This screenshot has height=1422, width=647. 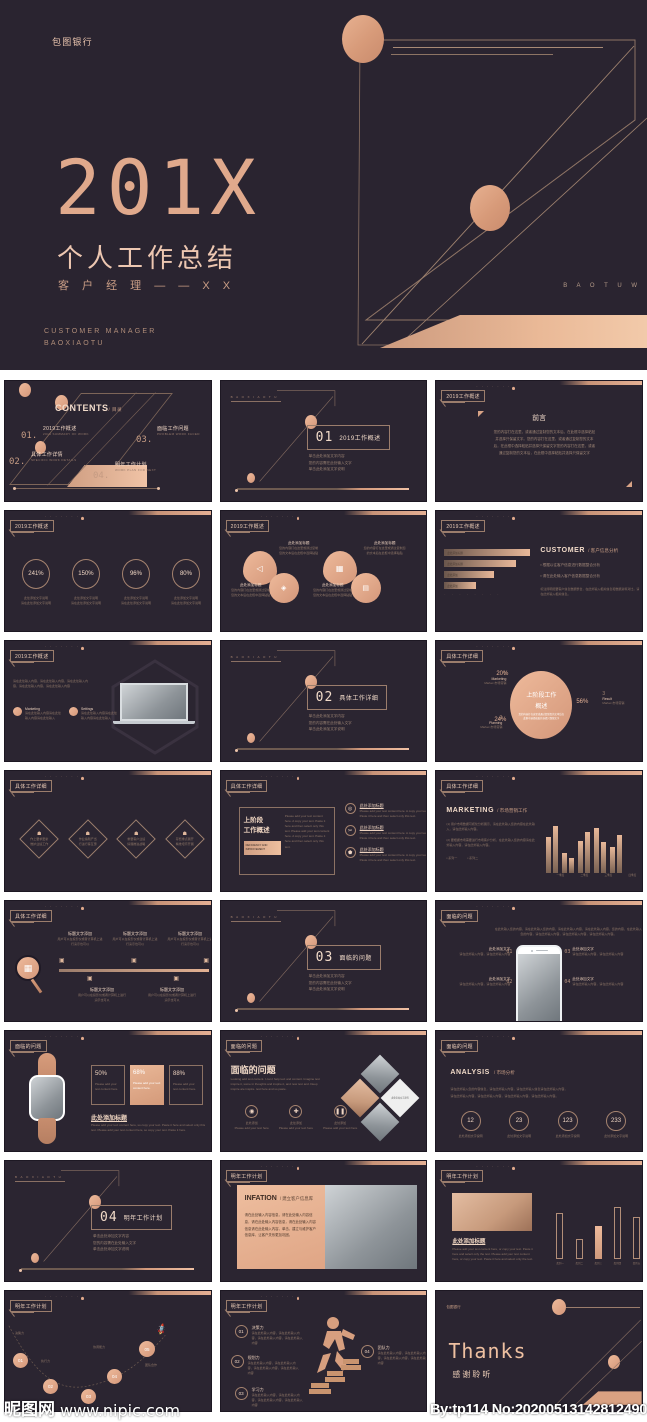 What do you see at coordinates (29, 434) in the screenshot?
I see `contents-item-1: 01.` at bounding box center [29, 434].